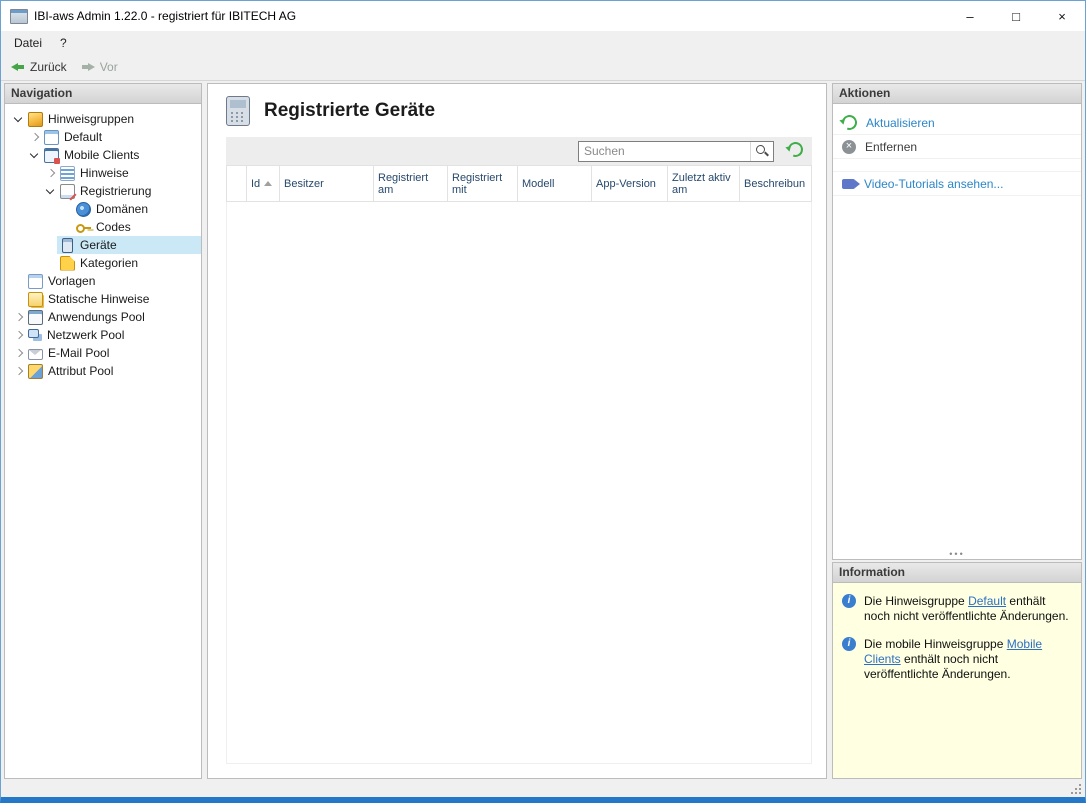 The image size is (1086, 803). What do you see at coordinates (1062, 16) in the screenshot?
I see `close-button: ×` at bounding box center [1062, 16].